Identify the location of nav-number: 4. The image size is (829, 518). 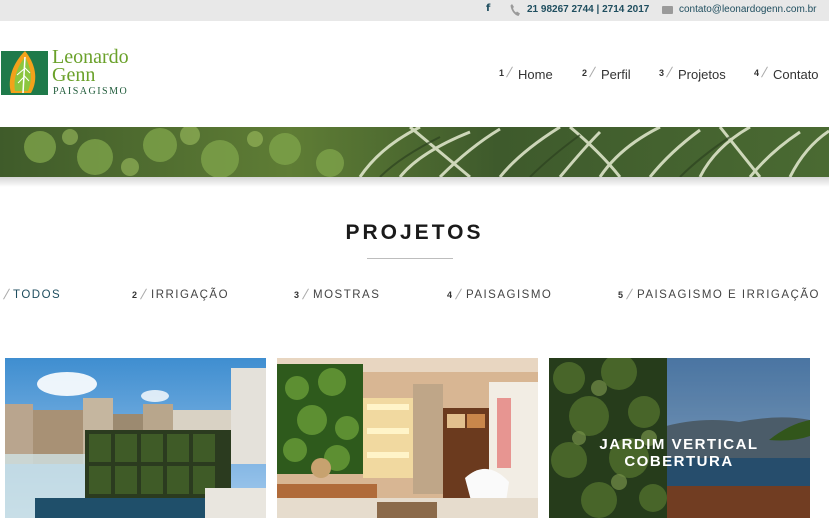
(757, 73).